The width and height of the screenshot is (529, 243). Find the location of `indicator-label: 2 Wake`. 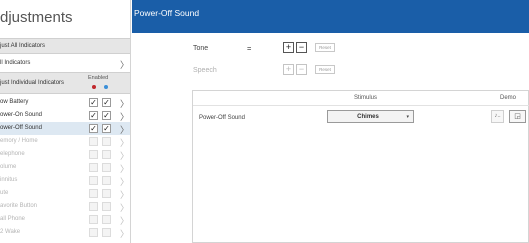

indicator-label: 2 Wake is located at coordinates (10, 232).